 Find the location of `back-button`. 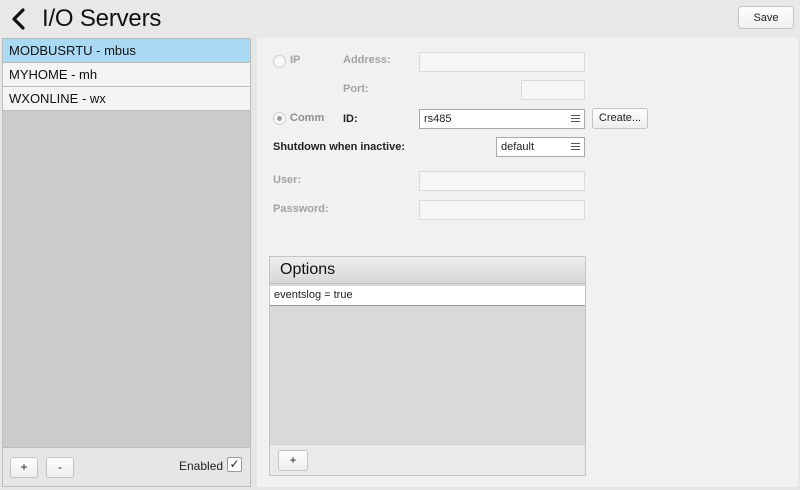

back-button is located at coordinates (19, 19).